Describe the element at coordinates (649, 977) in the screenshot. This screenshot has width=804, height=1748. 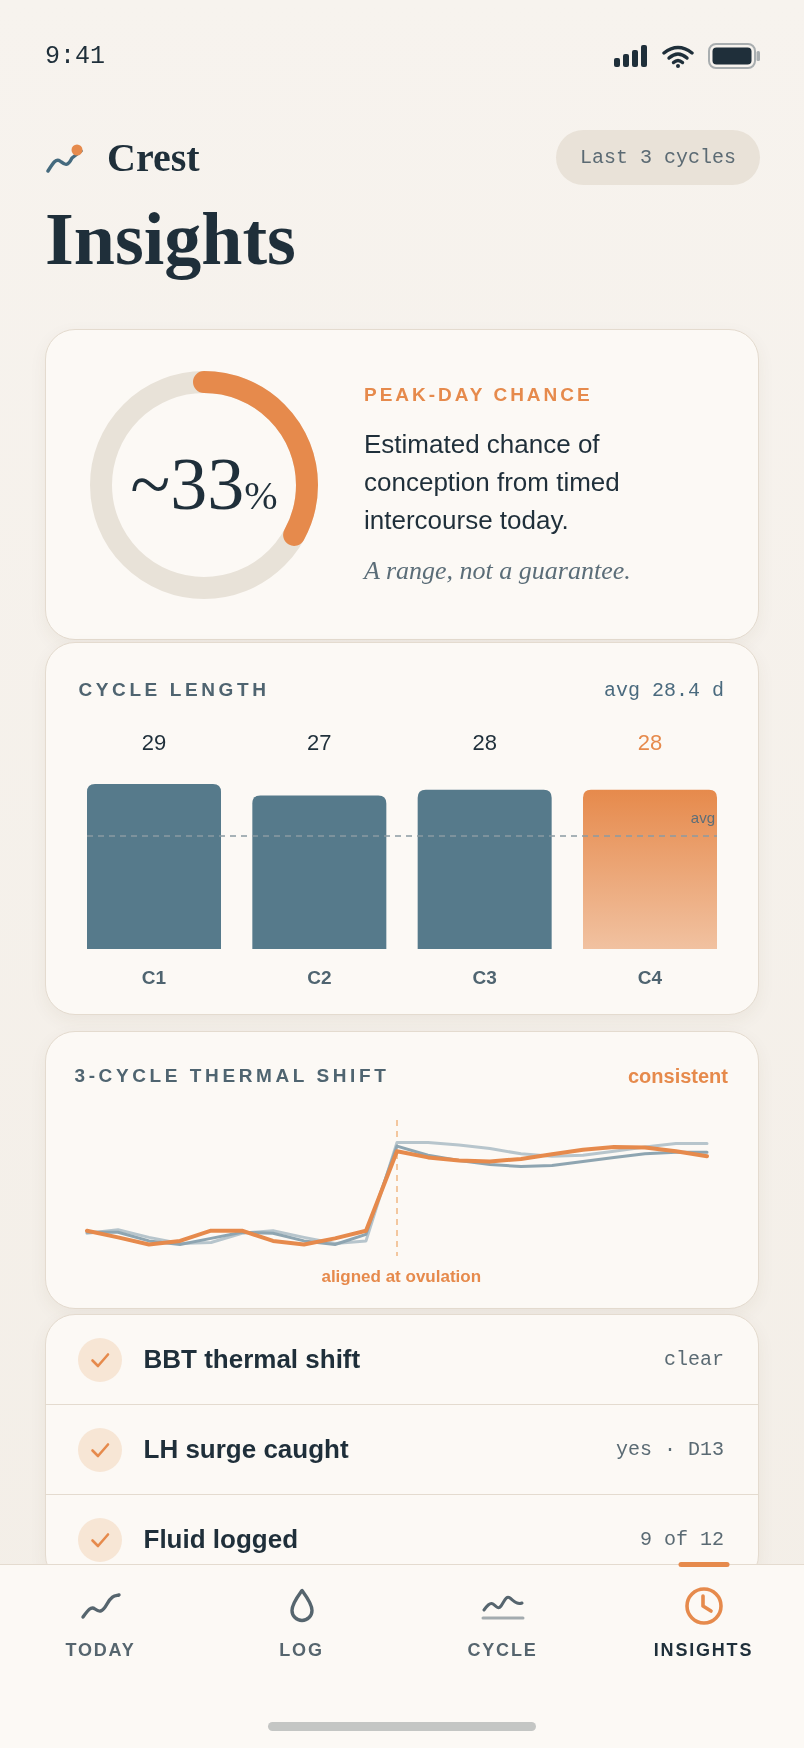
I see `category-label: C4` at that location.